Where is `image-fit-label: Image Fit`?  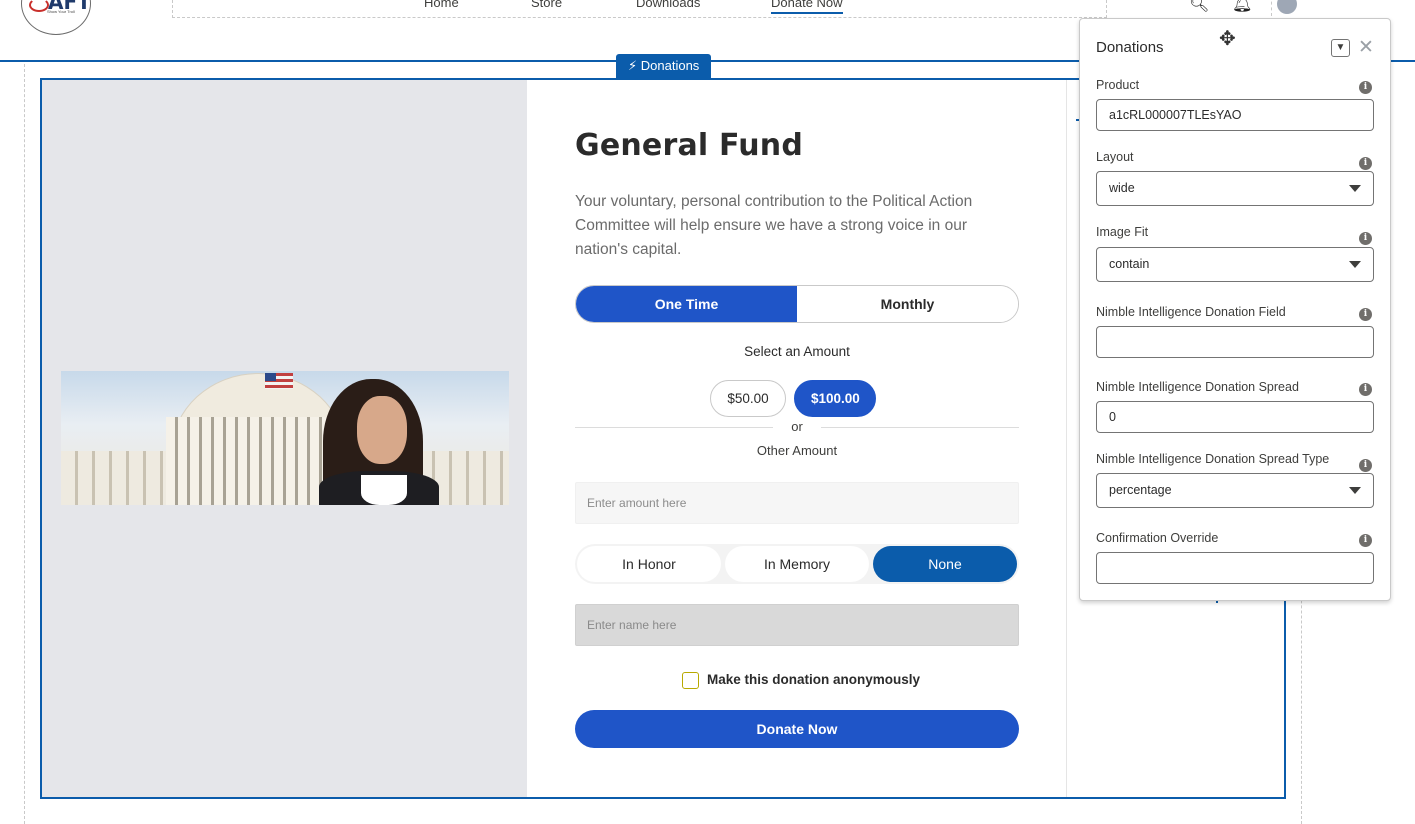 image-fit-label: Image Fit is located at coordinates (1122, 232).